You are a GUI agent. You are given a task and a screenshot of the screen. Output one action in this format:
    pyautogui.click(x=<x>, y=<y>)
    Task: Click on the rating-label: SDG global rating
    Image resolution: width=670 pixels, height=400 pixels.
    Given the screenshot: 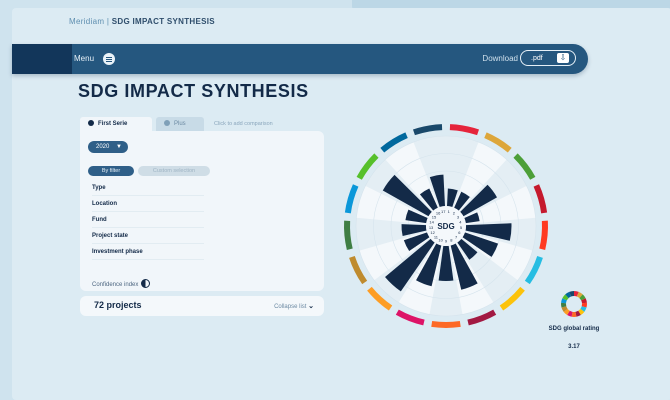 What is the action you would take?
    pyautogui.click(x=574, y=329)
    